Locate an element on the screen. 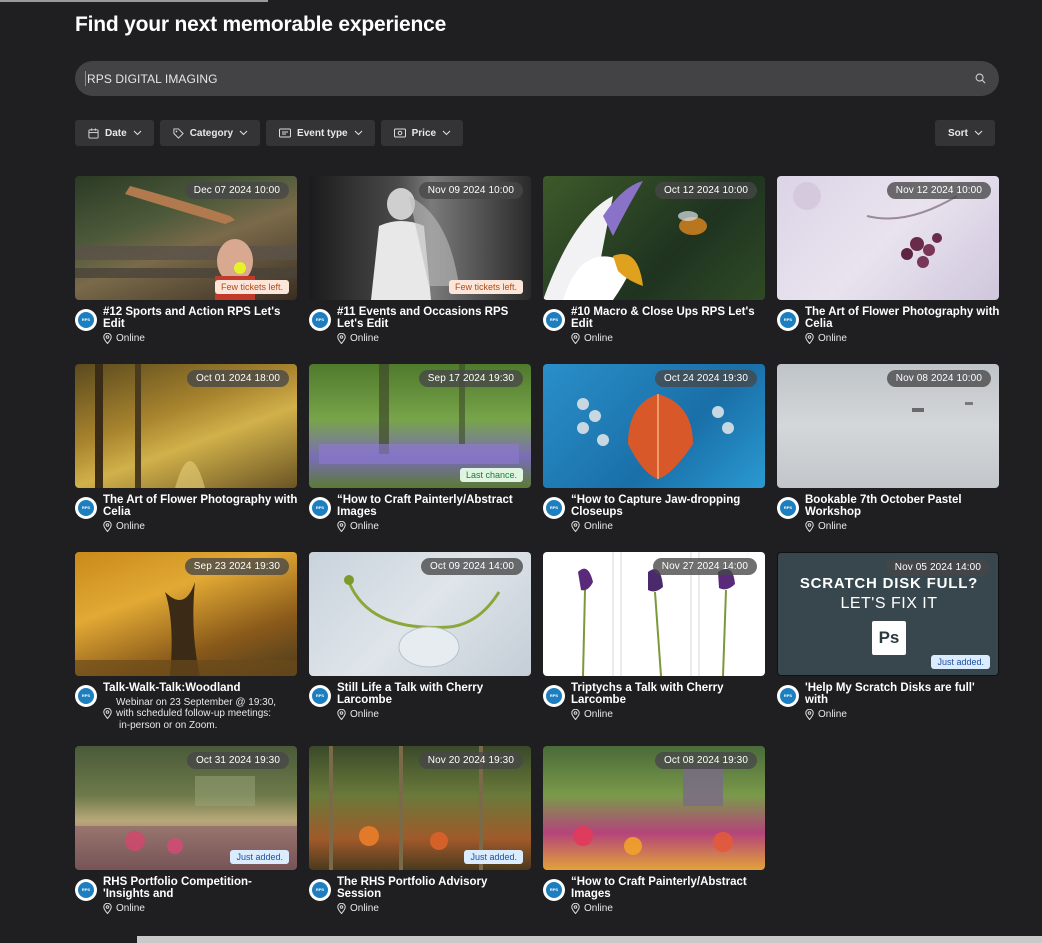 The width and height of the screenshot is (1042, 943). event-title: RHS Portfolio Competition- 'Insights and is located at coordinates (200, 888).